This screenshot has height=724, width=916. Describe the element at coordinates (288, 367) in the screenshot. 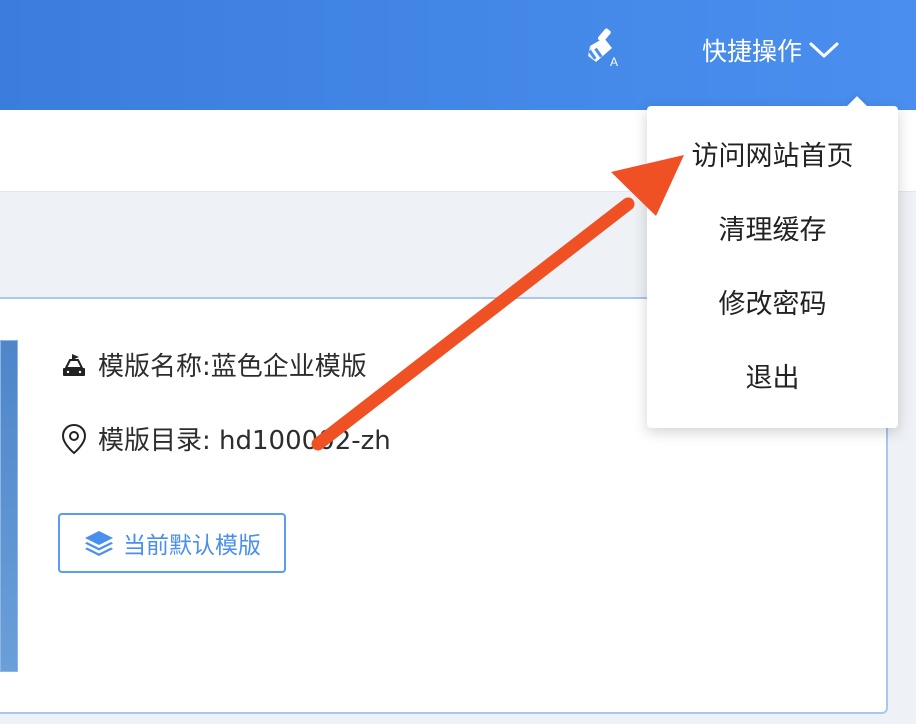

I see `template-name-value: 蓝色企业模版` at that location.